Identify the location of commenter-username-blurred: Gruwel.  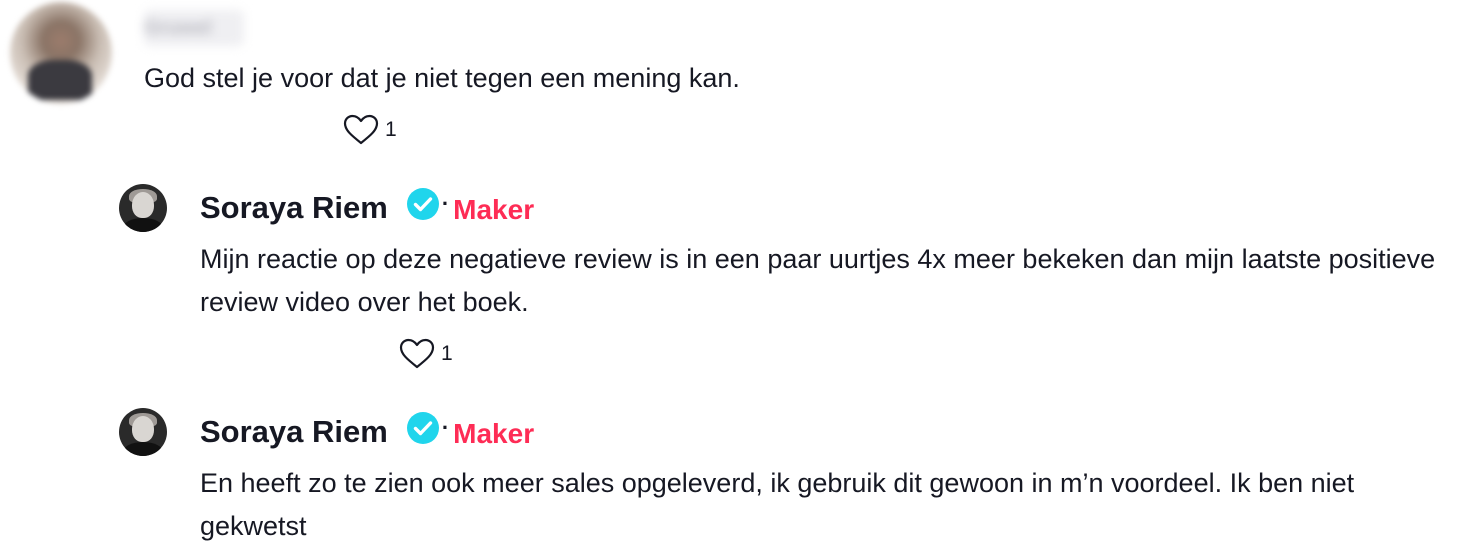
(194, 28).